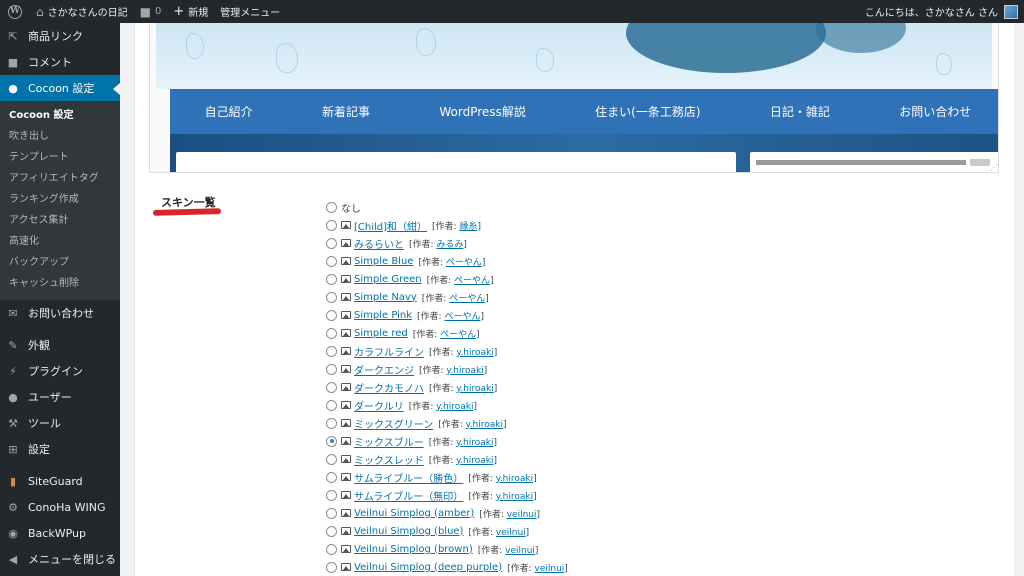 The image size is (1024, 576). What do you see at coordinates (82, 11) in the screenshot?
I see `site-name-link: ⌂ さかなさんの日記` at bounding box center [82, 11].